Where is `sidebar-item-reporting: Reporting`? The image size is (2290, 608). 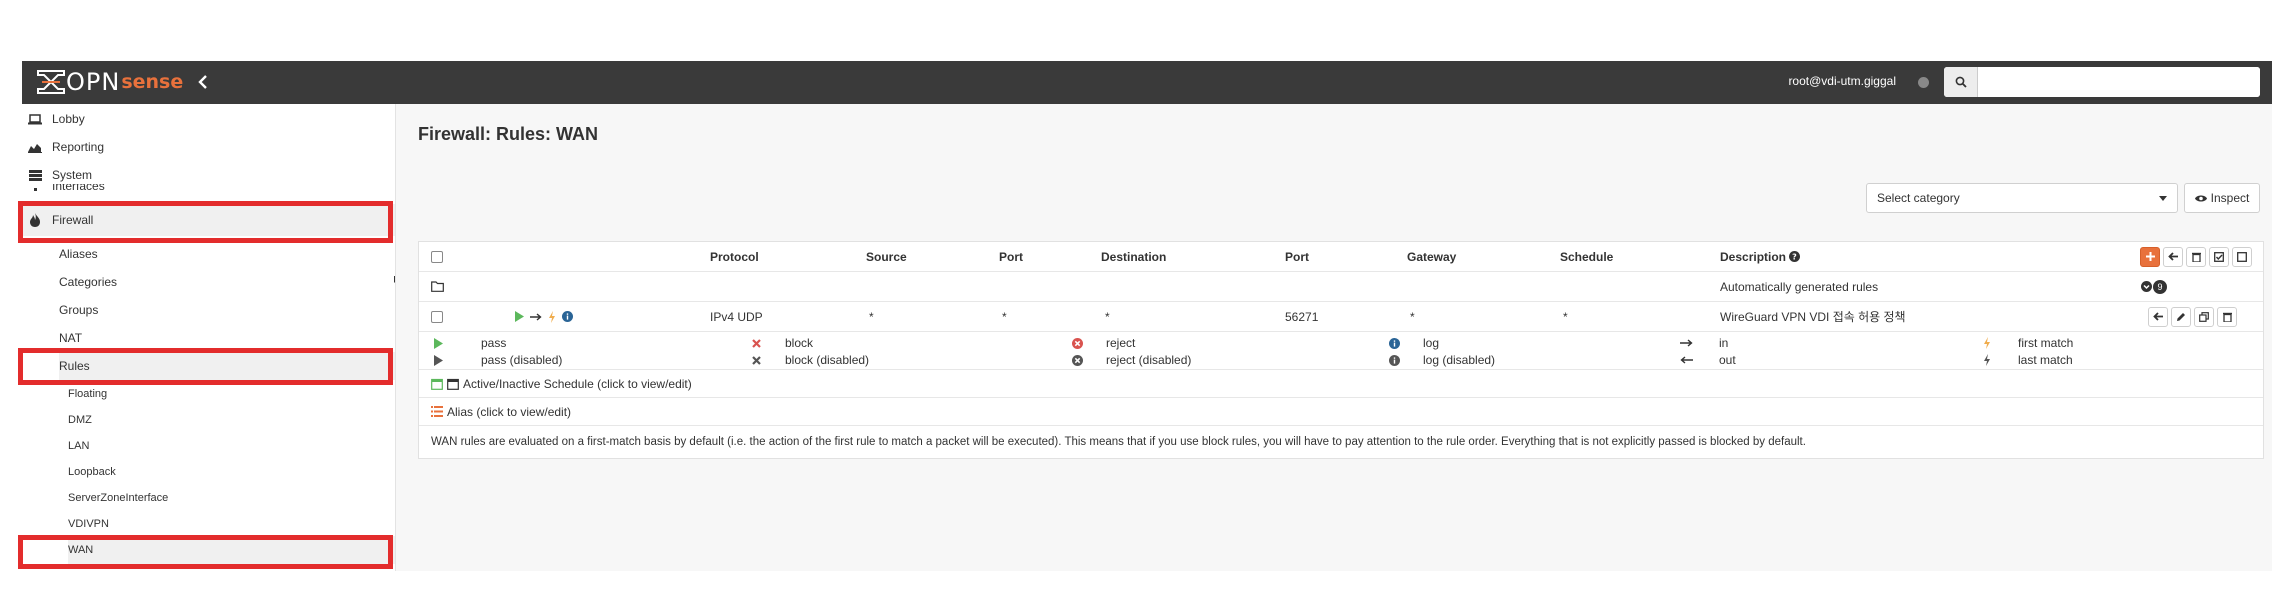
sidebar-item-reporting: Reporting is located at coordinates (208, 147).